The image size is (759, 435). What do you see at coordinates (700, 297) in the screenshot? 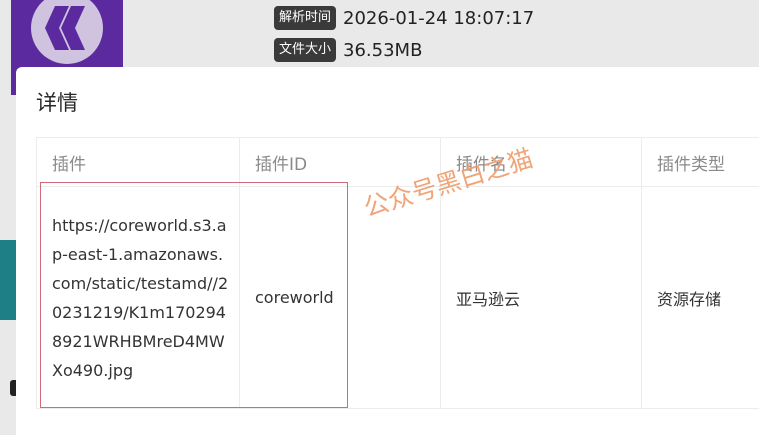
I see `cell-plugin-type: 资源存储` at bounding box center [700, 297].